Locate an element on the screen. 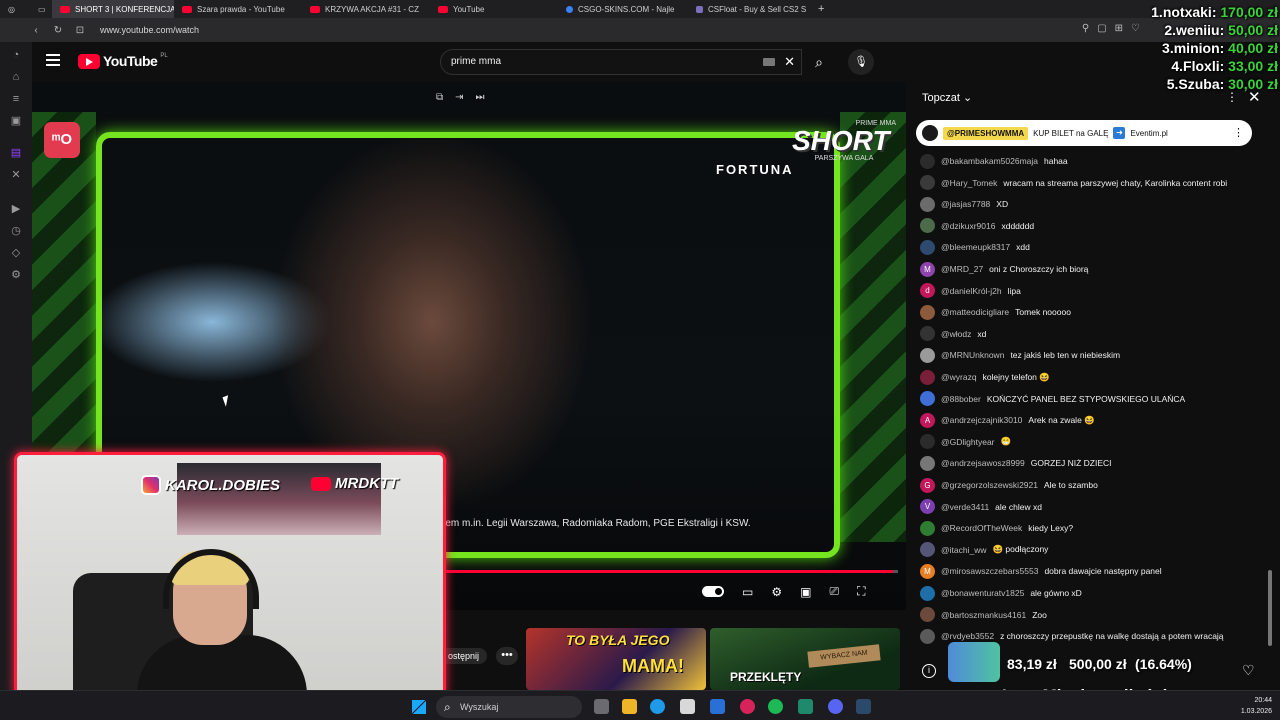 The height and width of the screenshot is (720, 1280). file-explorer-icon is located at coordinates (629, 706).